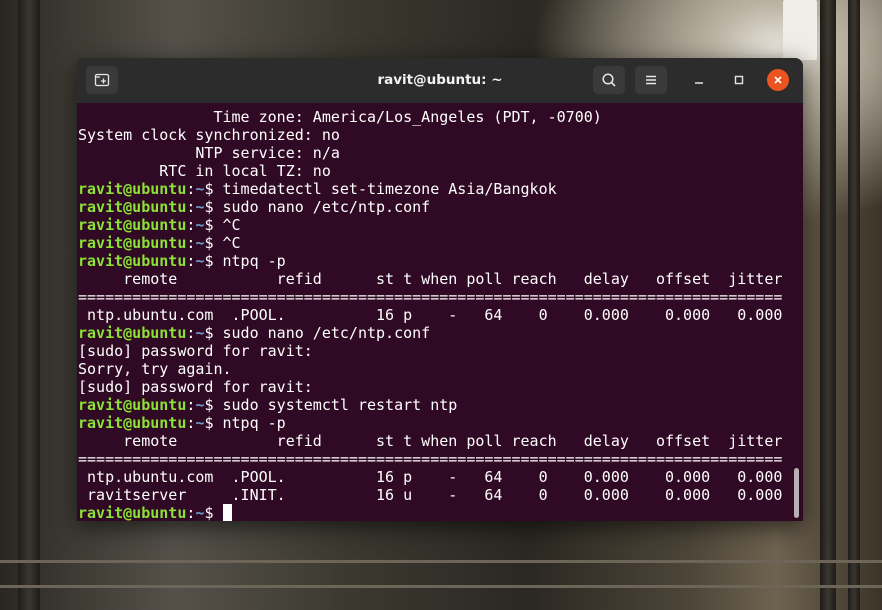  Describe the element at coordinates (699, 80) in the screenshot. I see `minimize-button` at that location.